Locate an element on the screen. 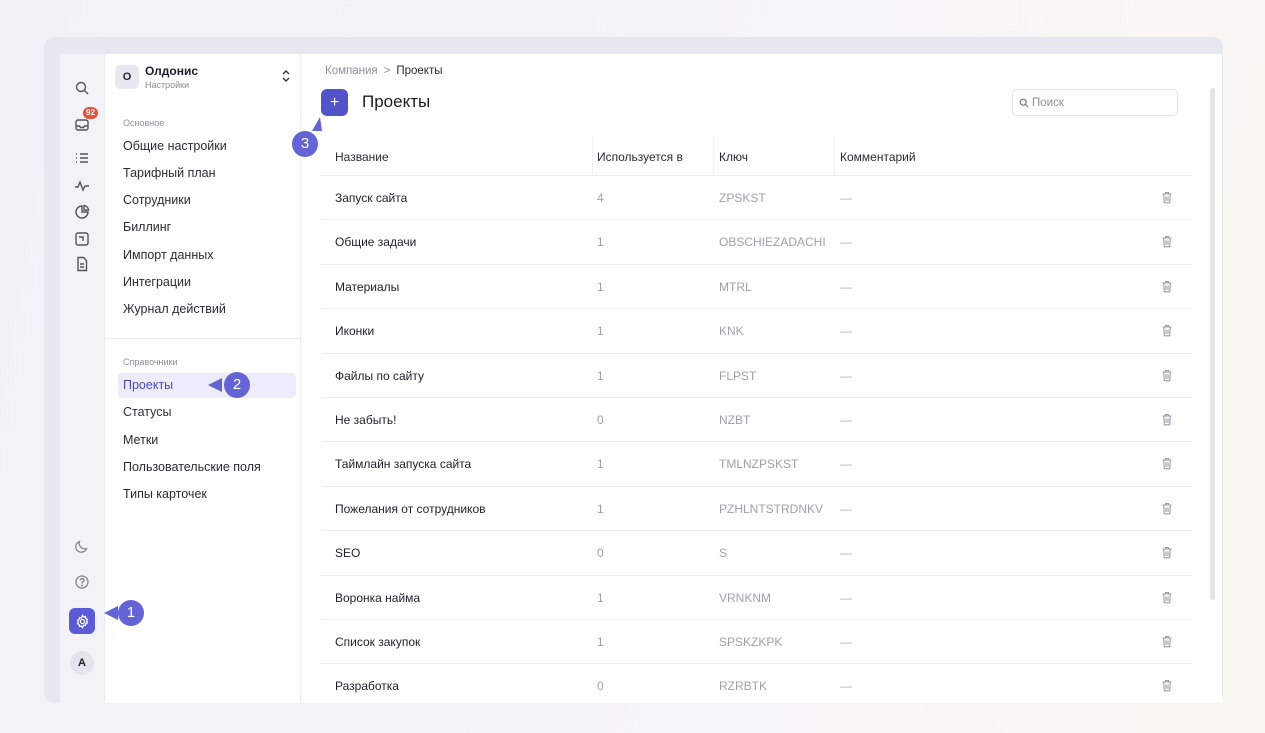 Image resolution: width=1265 pixels, height=733 pixels. project-name: Пожелания от сотрудников is located at coordinates (410, 509).